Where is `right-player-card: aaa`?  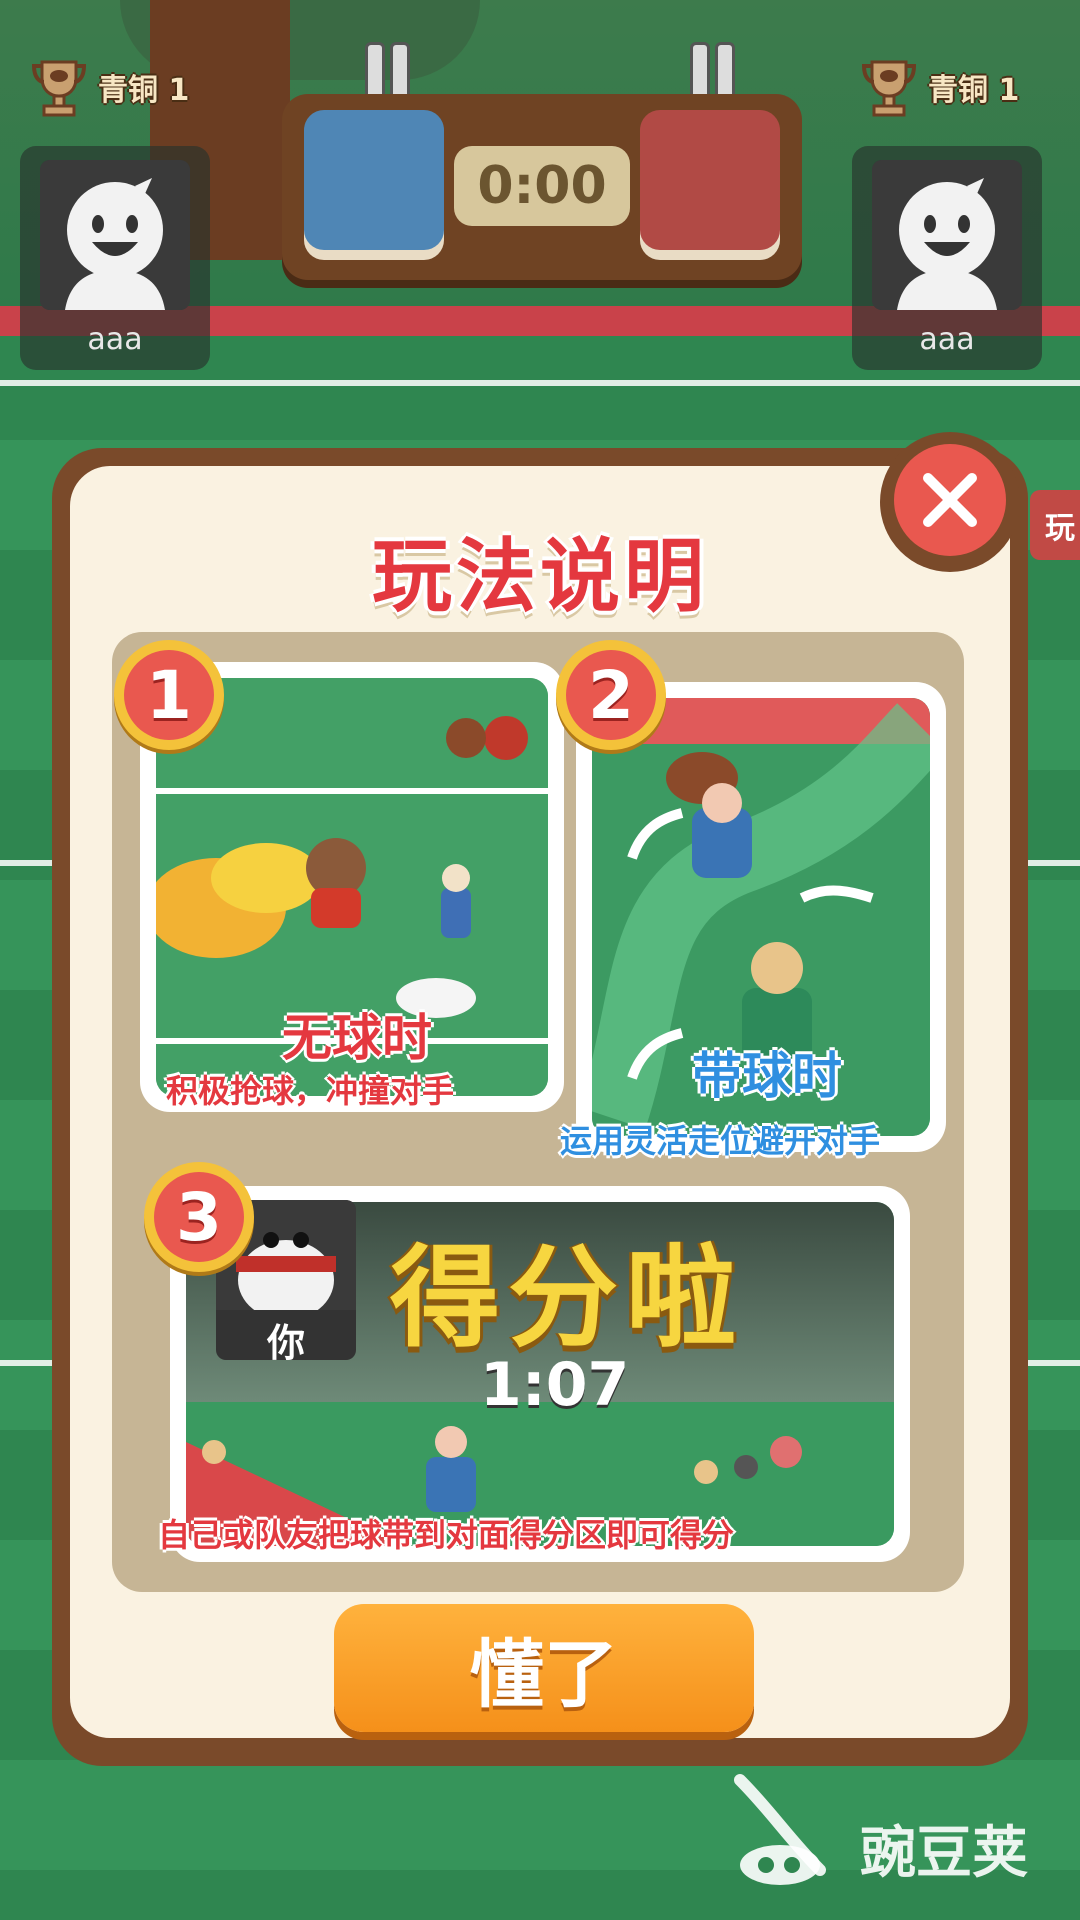
right-player-card: aaa is located at coordinates (947, 258).